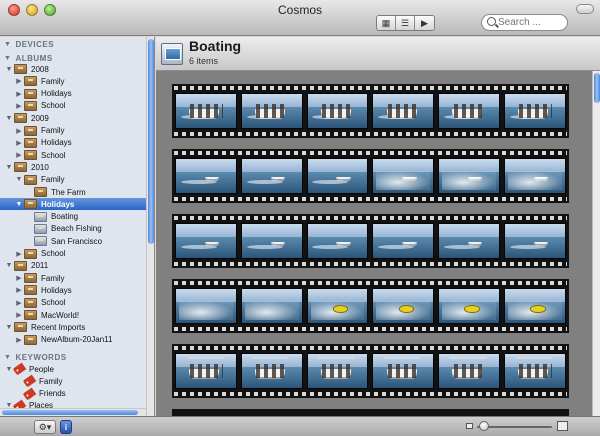 This screenshot has height=436, width=600. Describe the element at coordinates (483, 426) in the screenshot. I see `zoom-slider-knob` at that location.